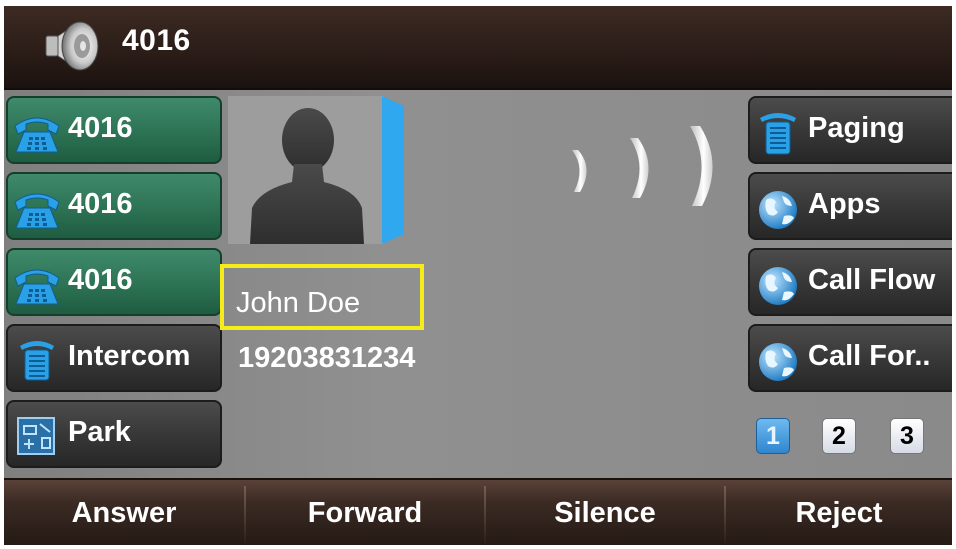  Describe the element at coordinates (129, 356) in the screenshot. I see `line-key-intercom-label: Intercom` at that location.